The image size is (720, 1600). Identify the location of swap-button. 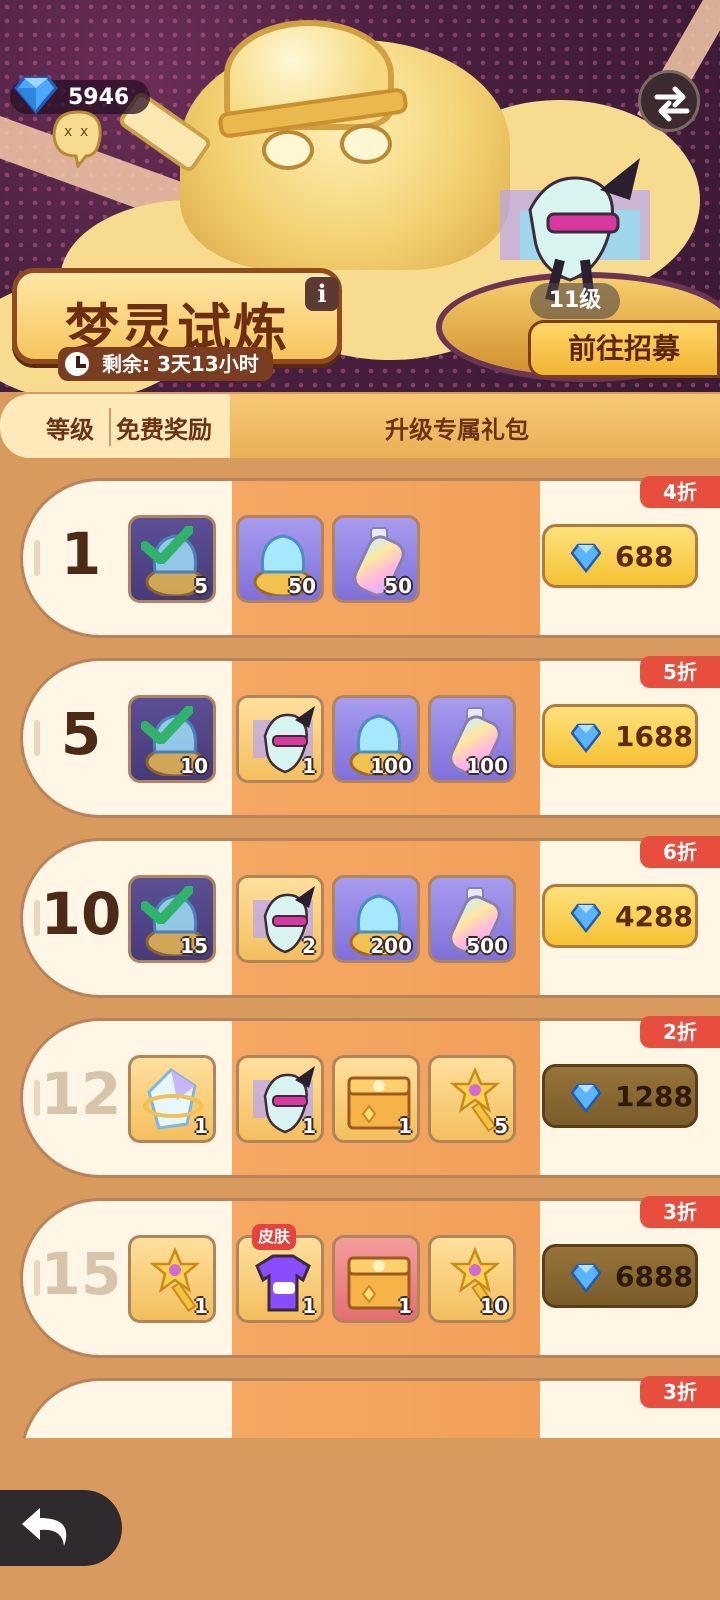
(669, 101).